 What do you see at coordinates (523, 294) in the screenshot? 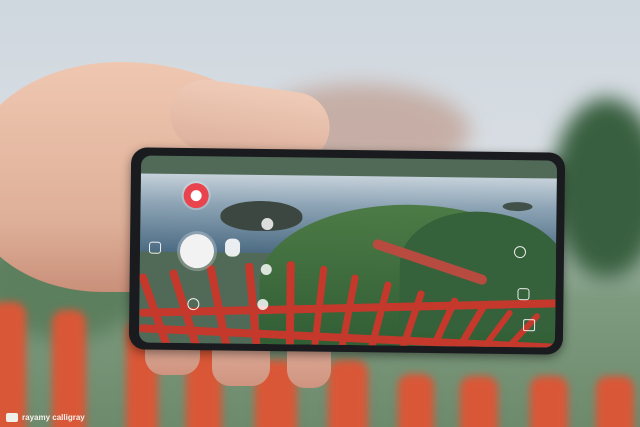
I see `ratio-icon` at bounding box center [523, 294].